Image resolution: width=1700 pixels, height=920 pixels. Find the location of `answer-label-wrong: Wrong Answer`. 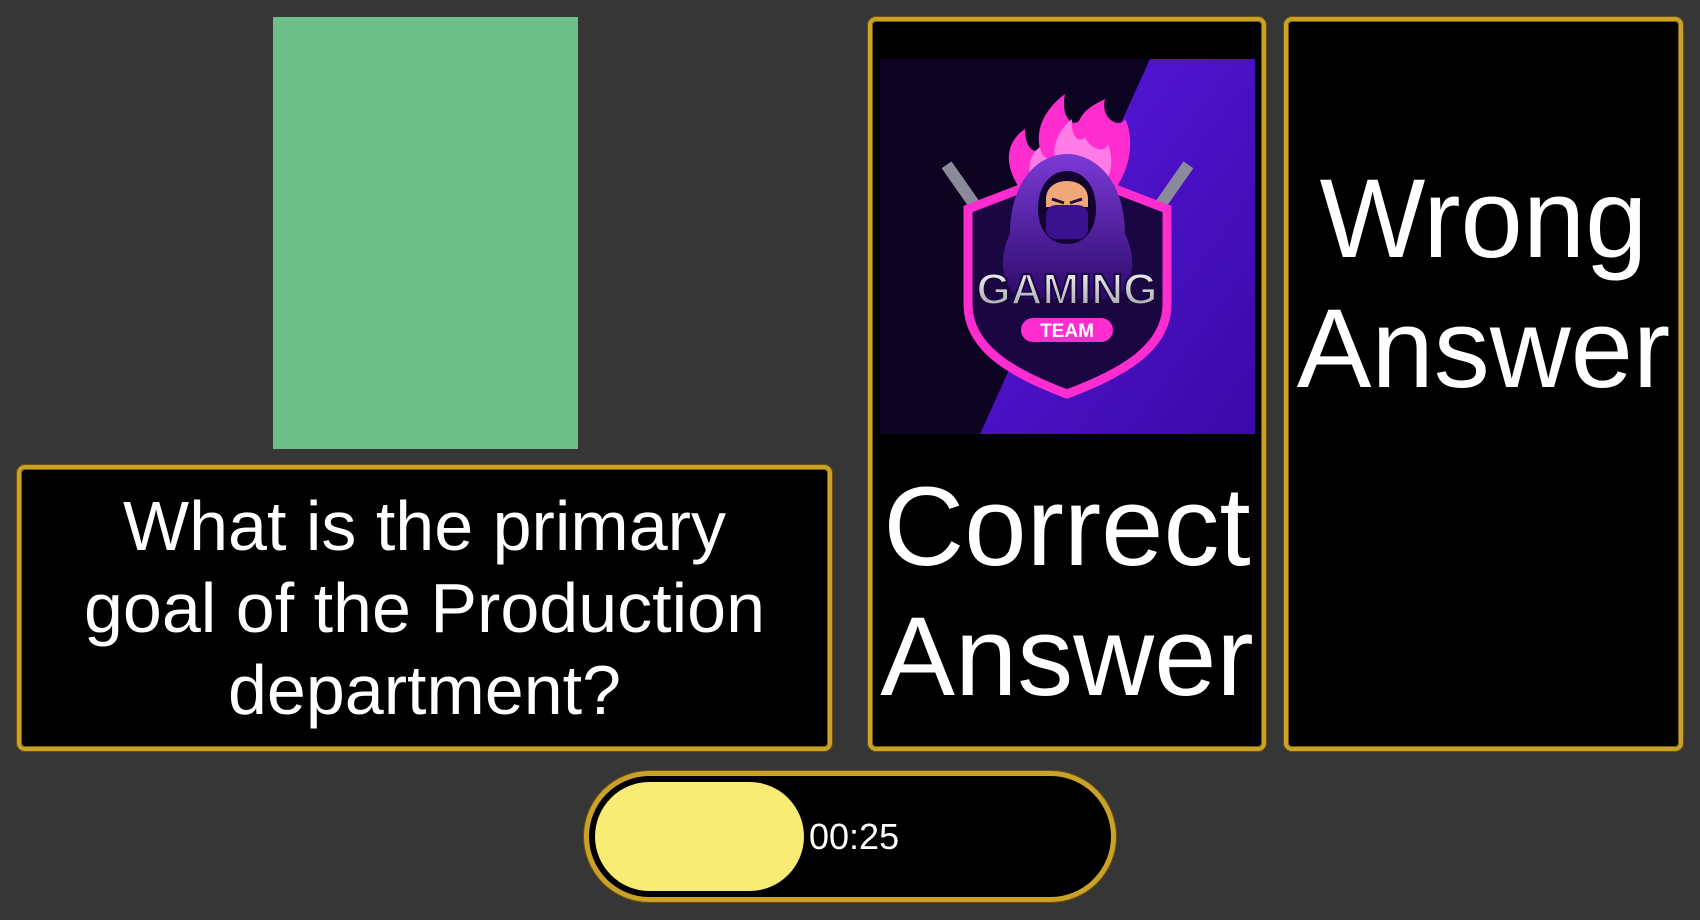

answer-label-wrong: Wrong Answer is located at coordinates (1483, 283).